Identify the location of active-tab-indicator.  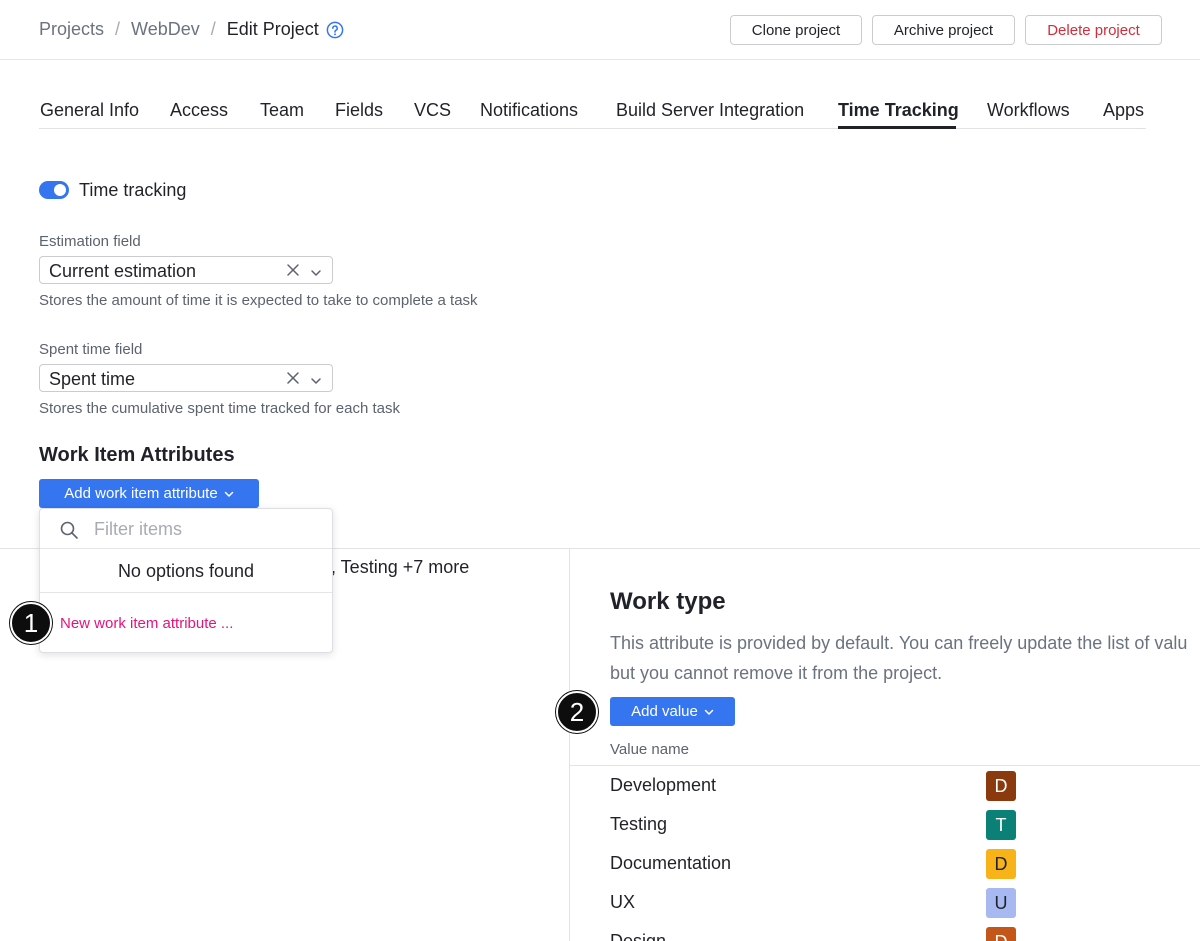
(897, 127).